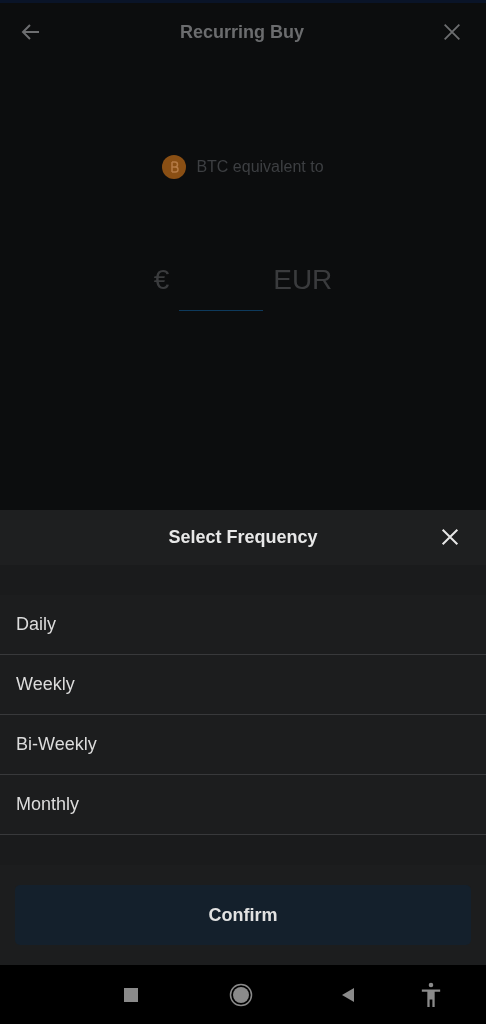  I want to click on coin-icon, so click(174, 167).